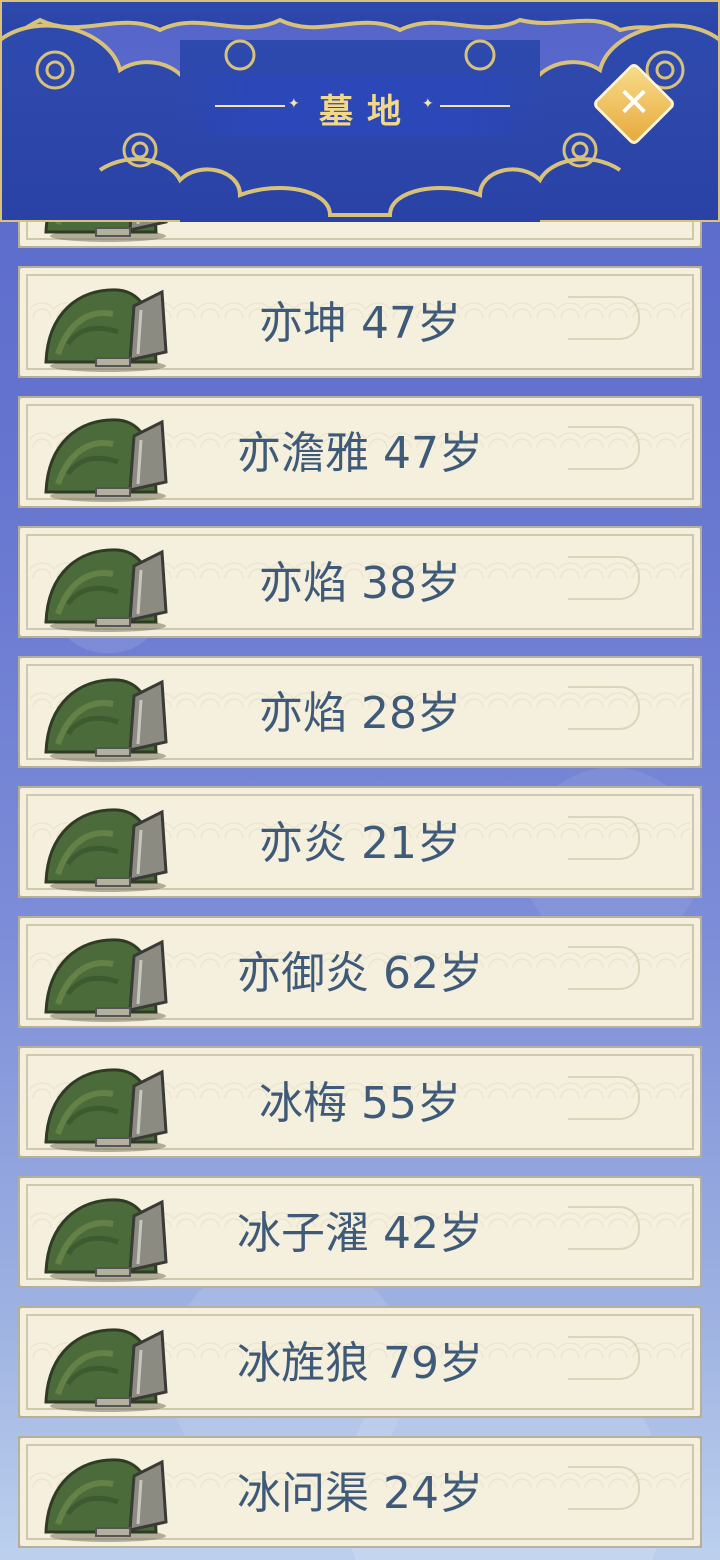 This screenshot has height=1560, width=720. I want to click on grave-label: 亦澹雅 47岁, so click(360, 453).